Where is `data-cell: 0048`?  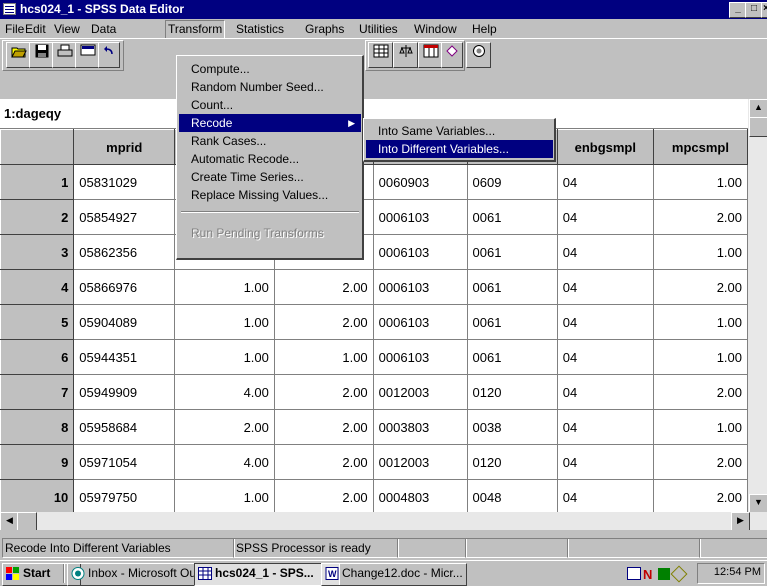 data-cell: 0048 is located at coordinates (512, 495).